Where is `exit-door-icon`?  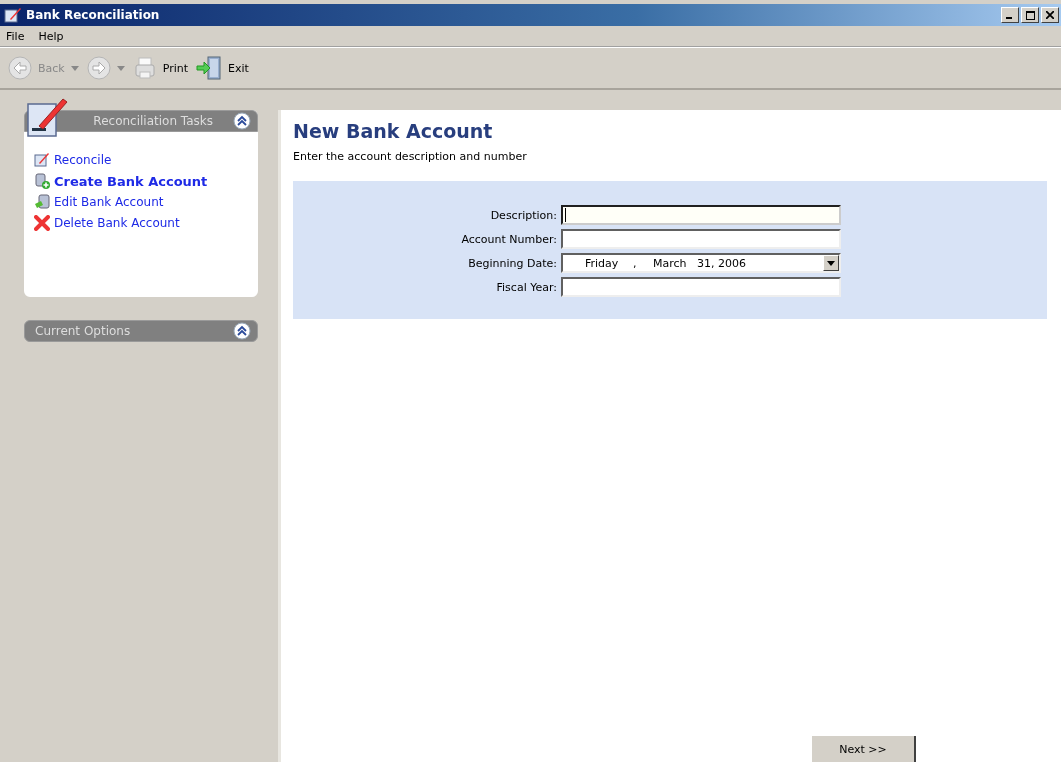 exit-door-icon is located at coordinates (209, 68).